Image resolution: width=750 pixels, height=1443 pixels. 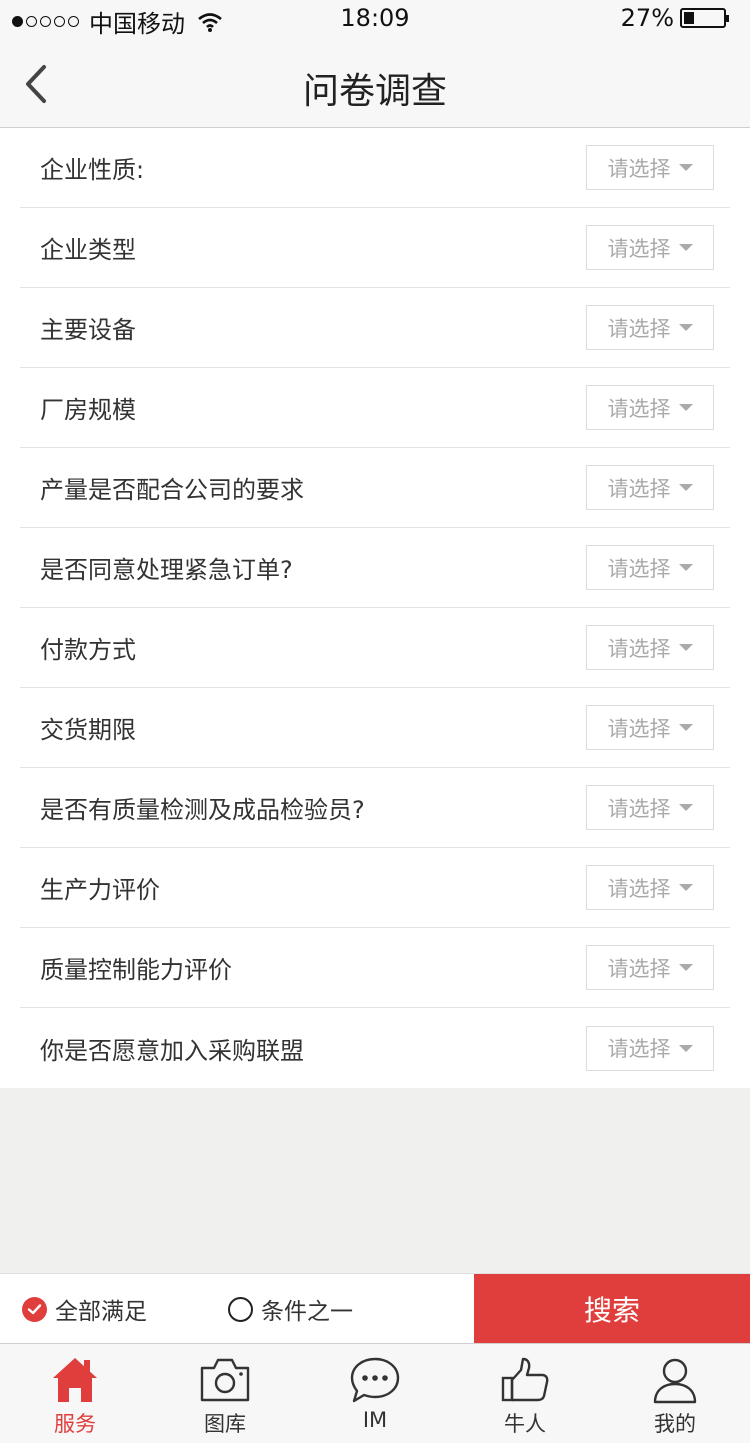 I want to click on question-label: 是否有质量检测及成品检验员?, so click(x=202, y=810).